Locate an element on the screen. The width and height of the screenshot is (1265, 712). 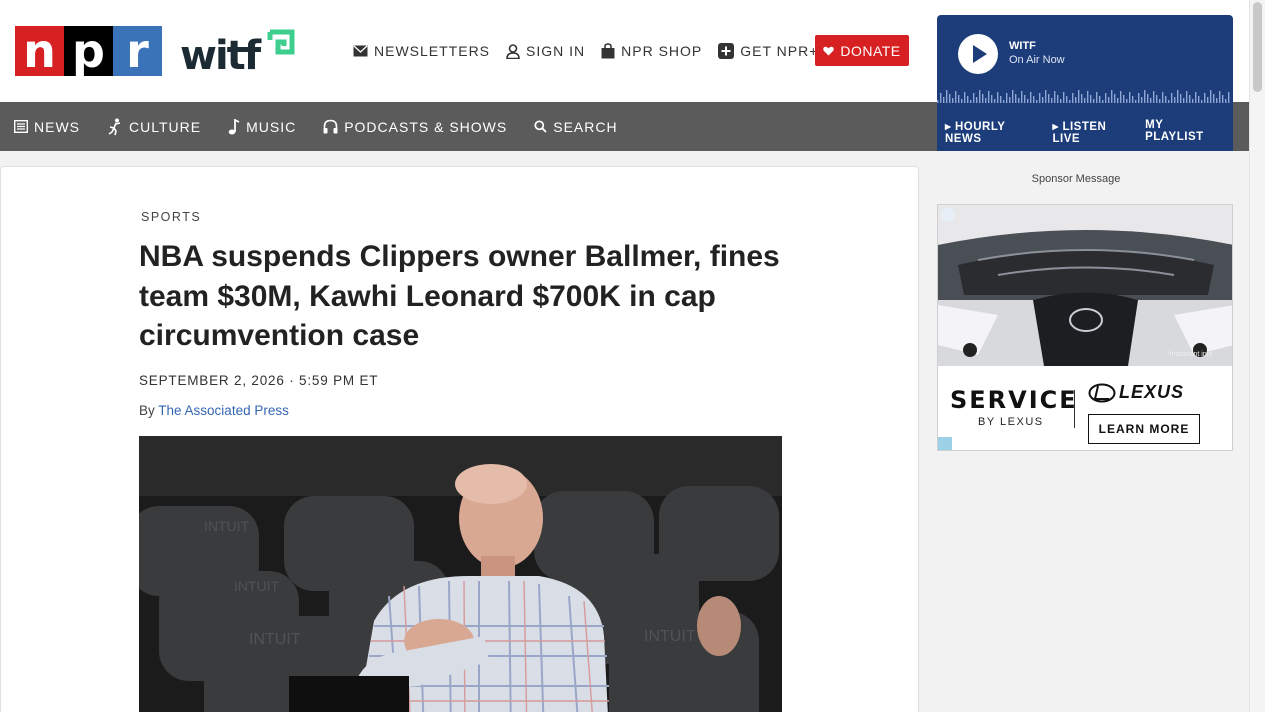
get-npr-plus-link: GET NPR+ is located at coordinates (768, 51).